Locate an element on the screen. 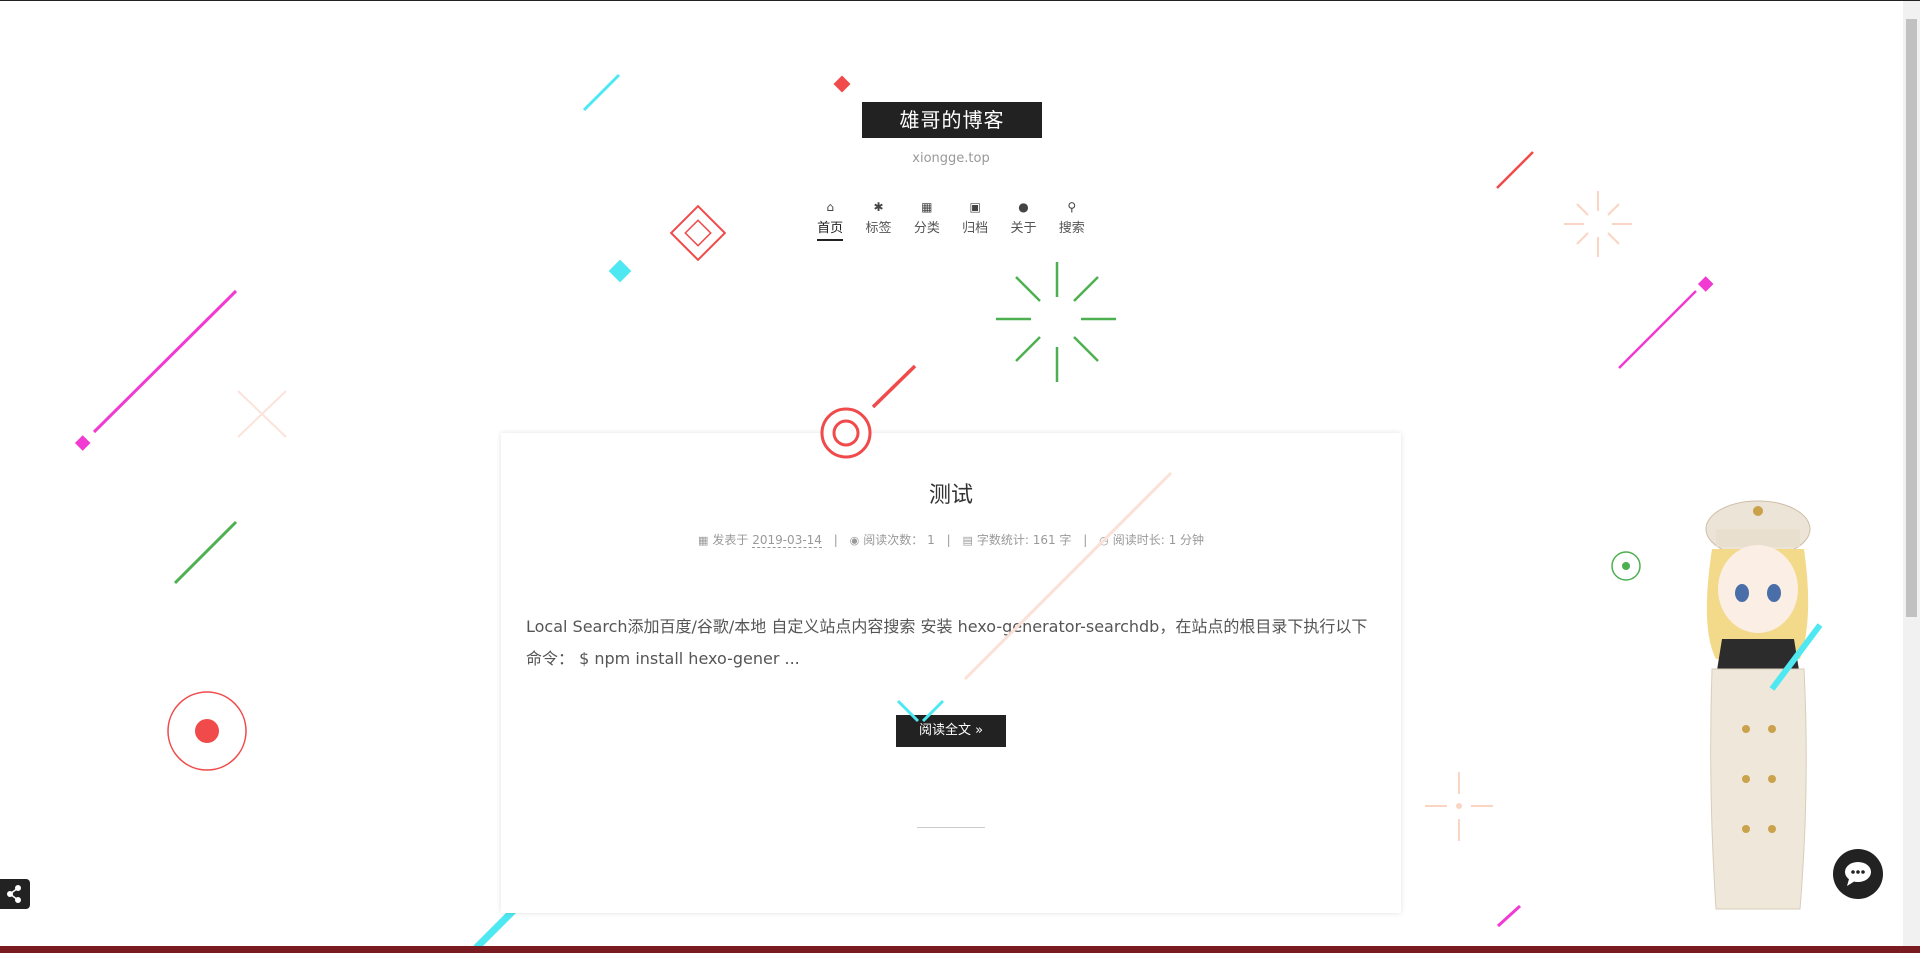 The image size is (1920, 953). post-date: 2019-03-14 is located at coordinates (787, 540).